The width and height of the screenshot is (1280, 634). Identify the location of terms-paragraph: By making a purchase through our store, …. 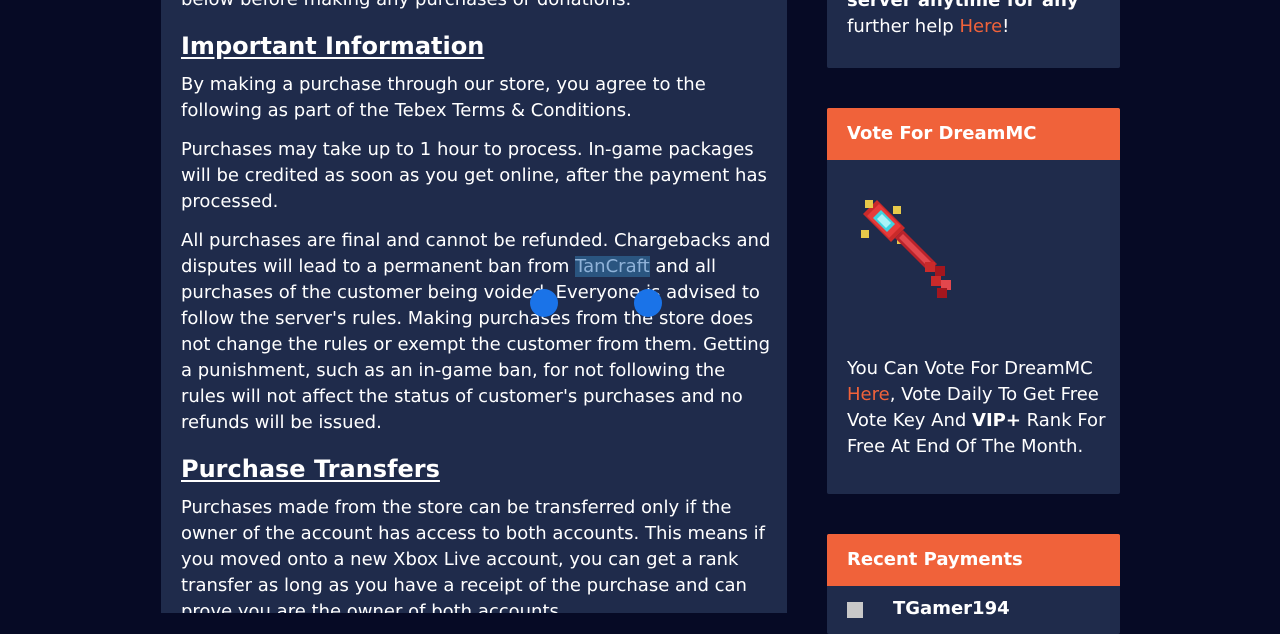
(443, 97).